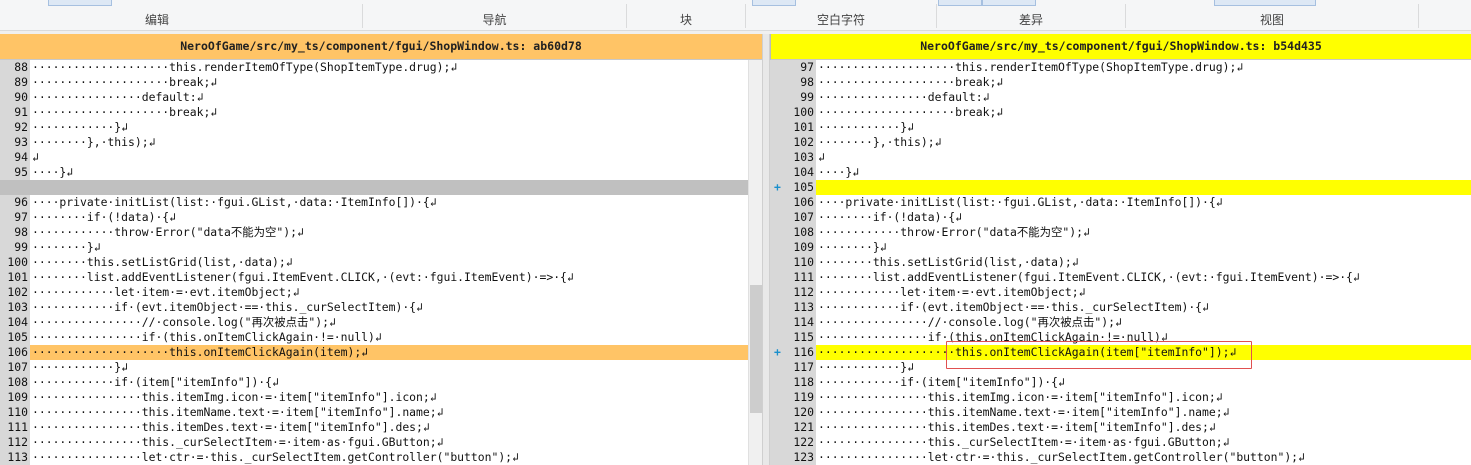 The height and width of the screenshot is (465, 1471). I want to click on code-line: 108 ············throw·Error("data不能为空");↲, so click(1120, 232).